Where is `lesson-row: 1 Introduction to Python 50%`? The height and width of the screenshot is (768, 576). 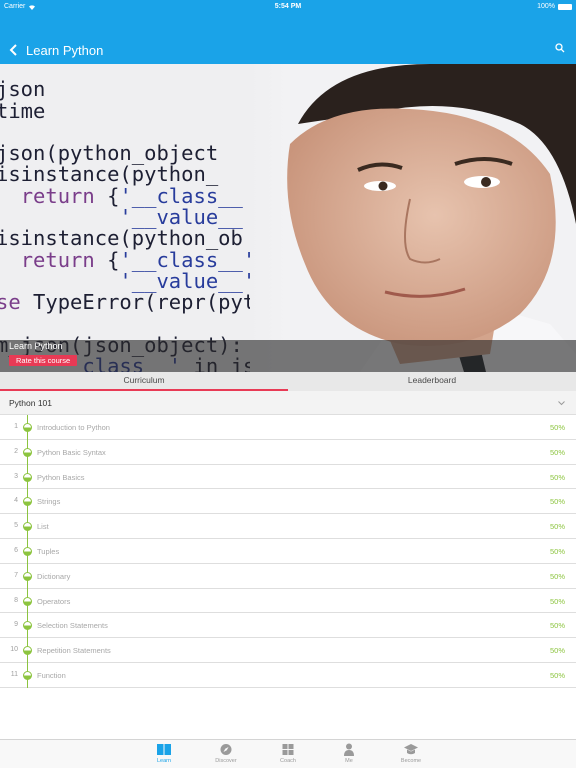 lesson-row: 1 Introduction to Python 50% is located at coordinates (288, 427).